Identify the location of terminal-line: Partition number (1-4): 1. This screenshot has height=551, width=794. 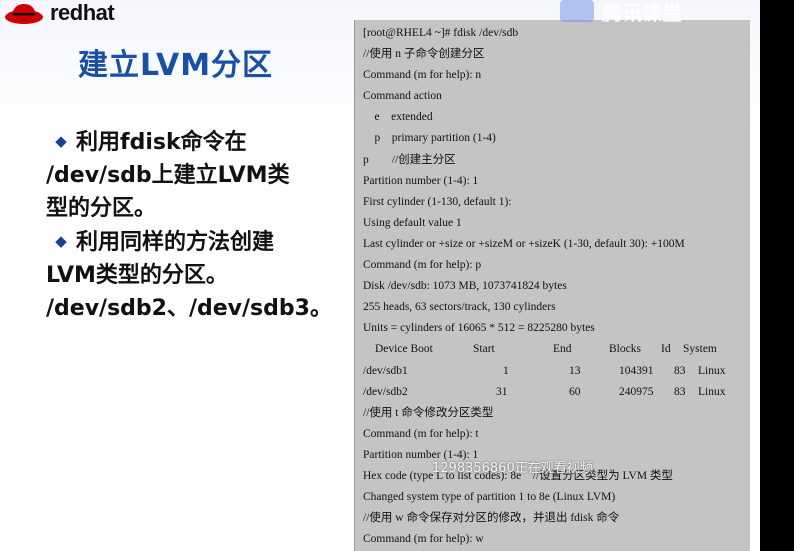
(421, 180).